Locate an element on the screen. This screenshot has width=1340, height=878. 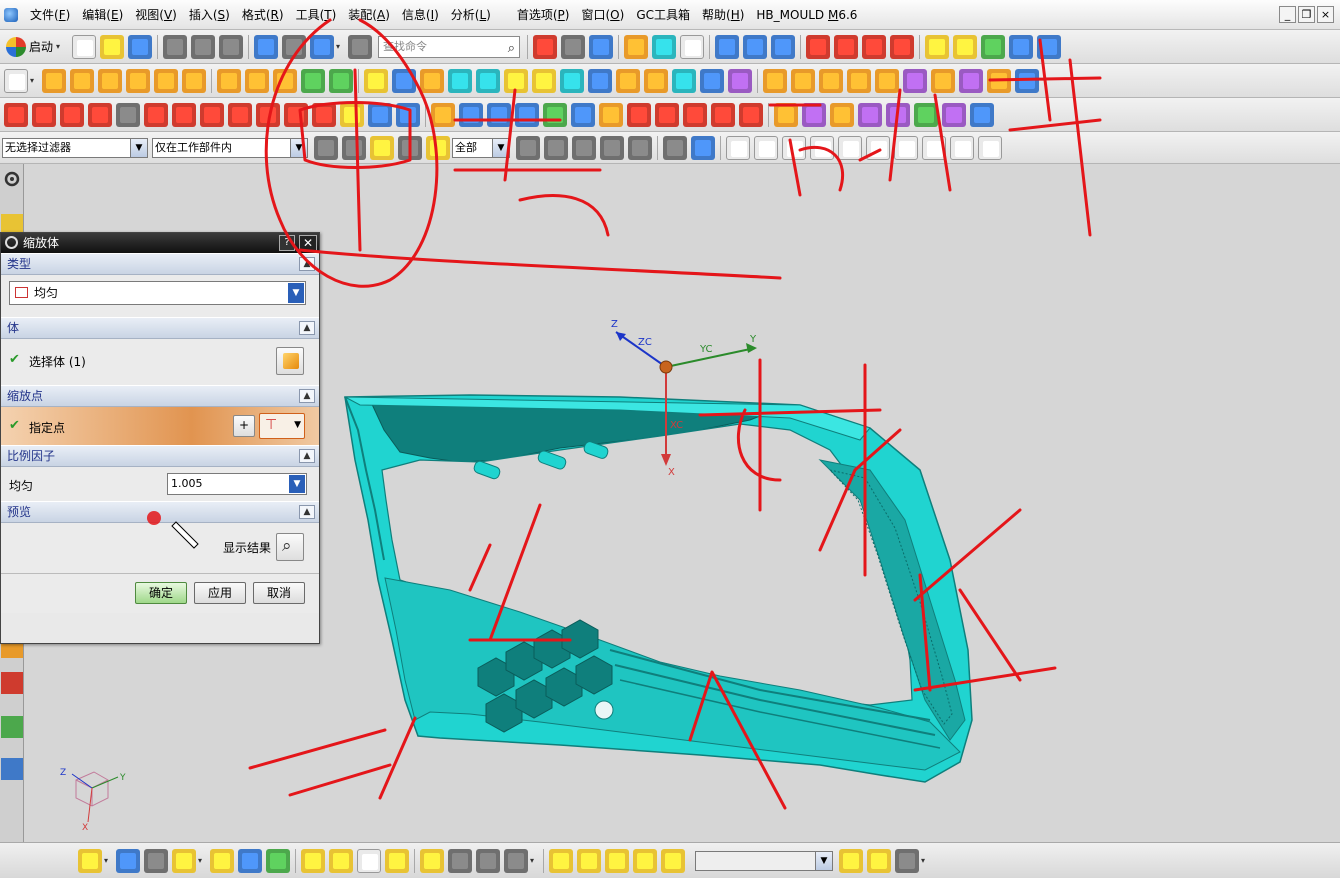
patch-icon is located at coordinates (712, 80).